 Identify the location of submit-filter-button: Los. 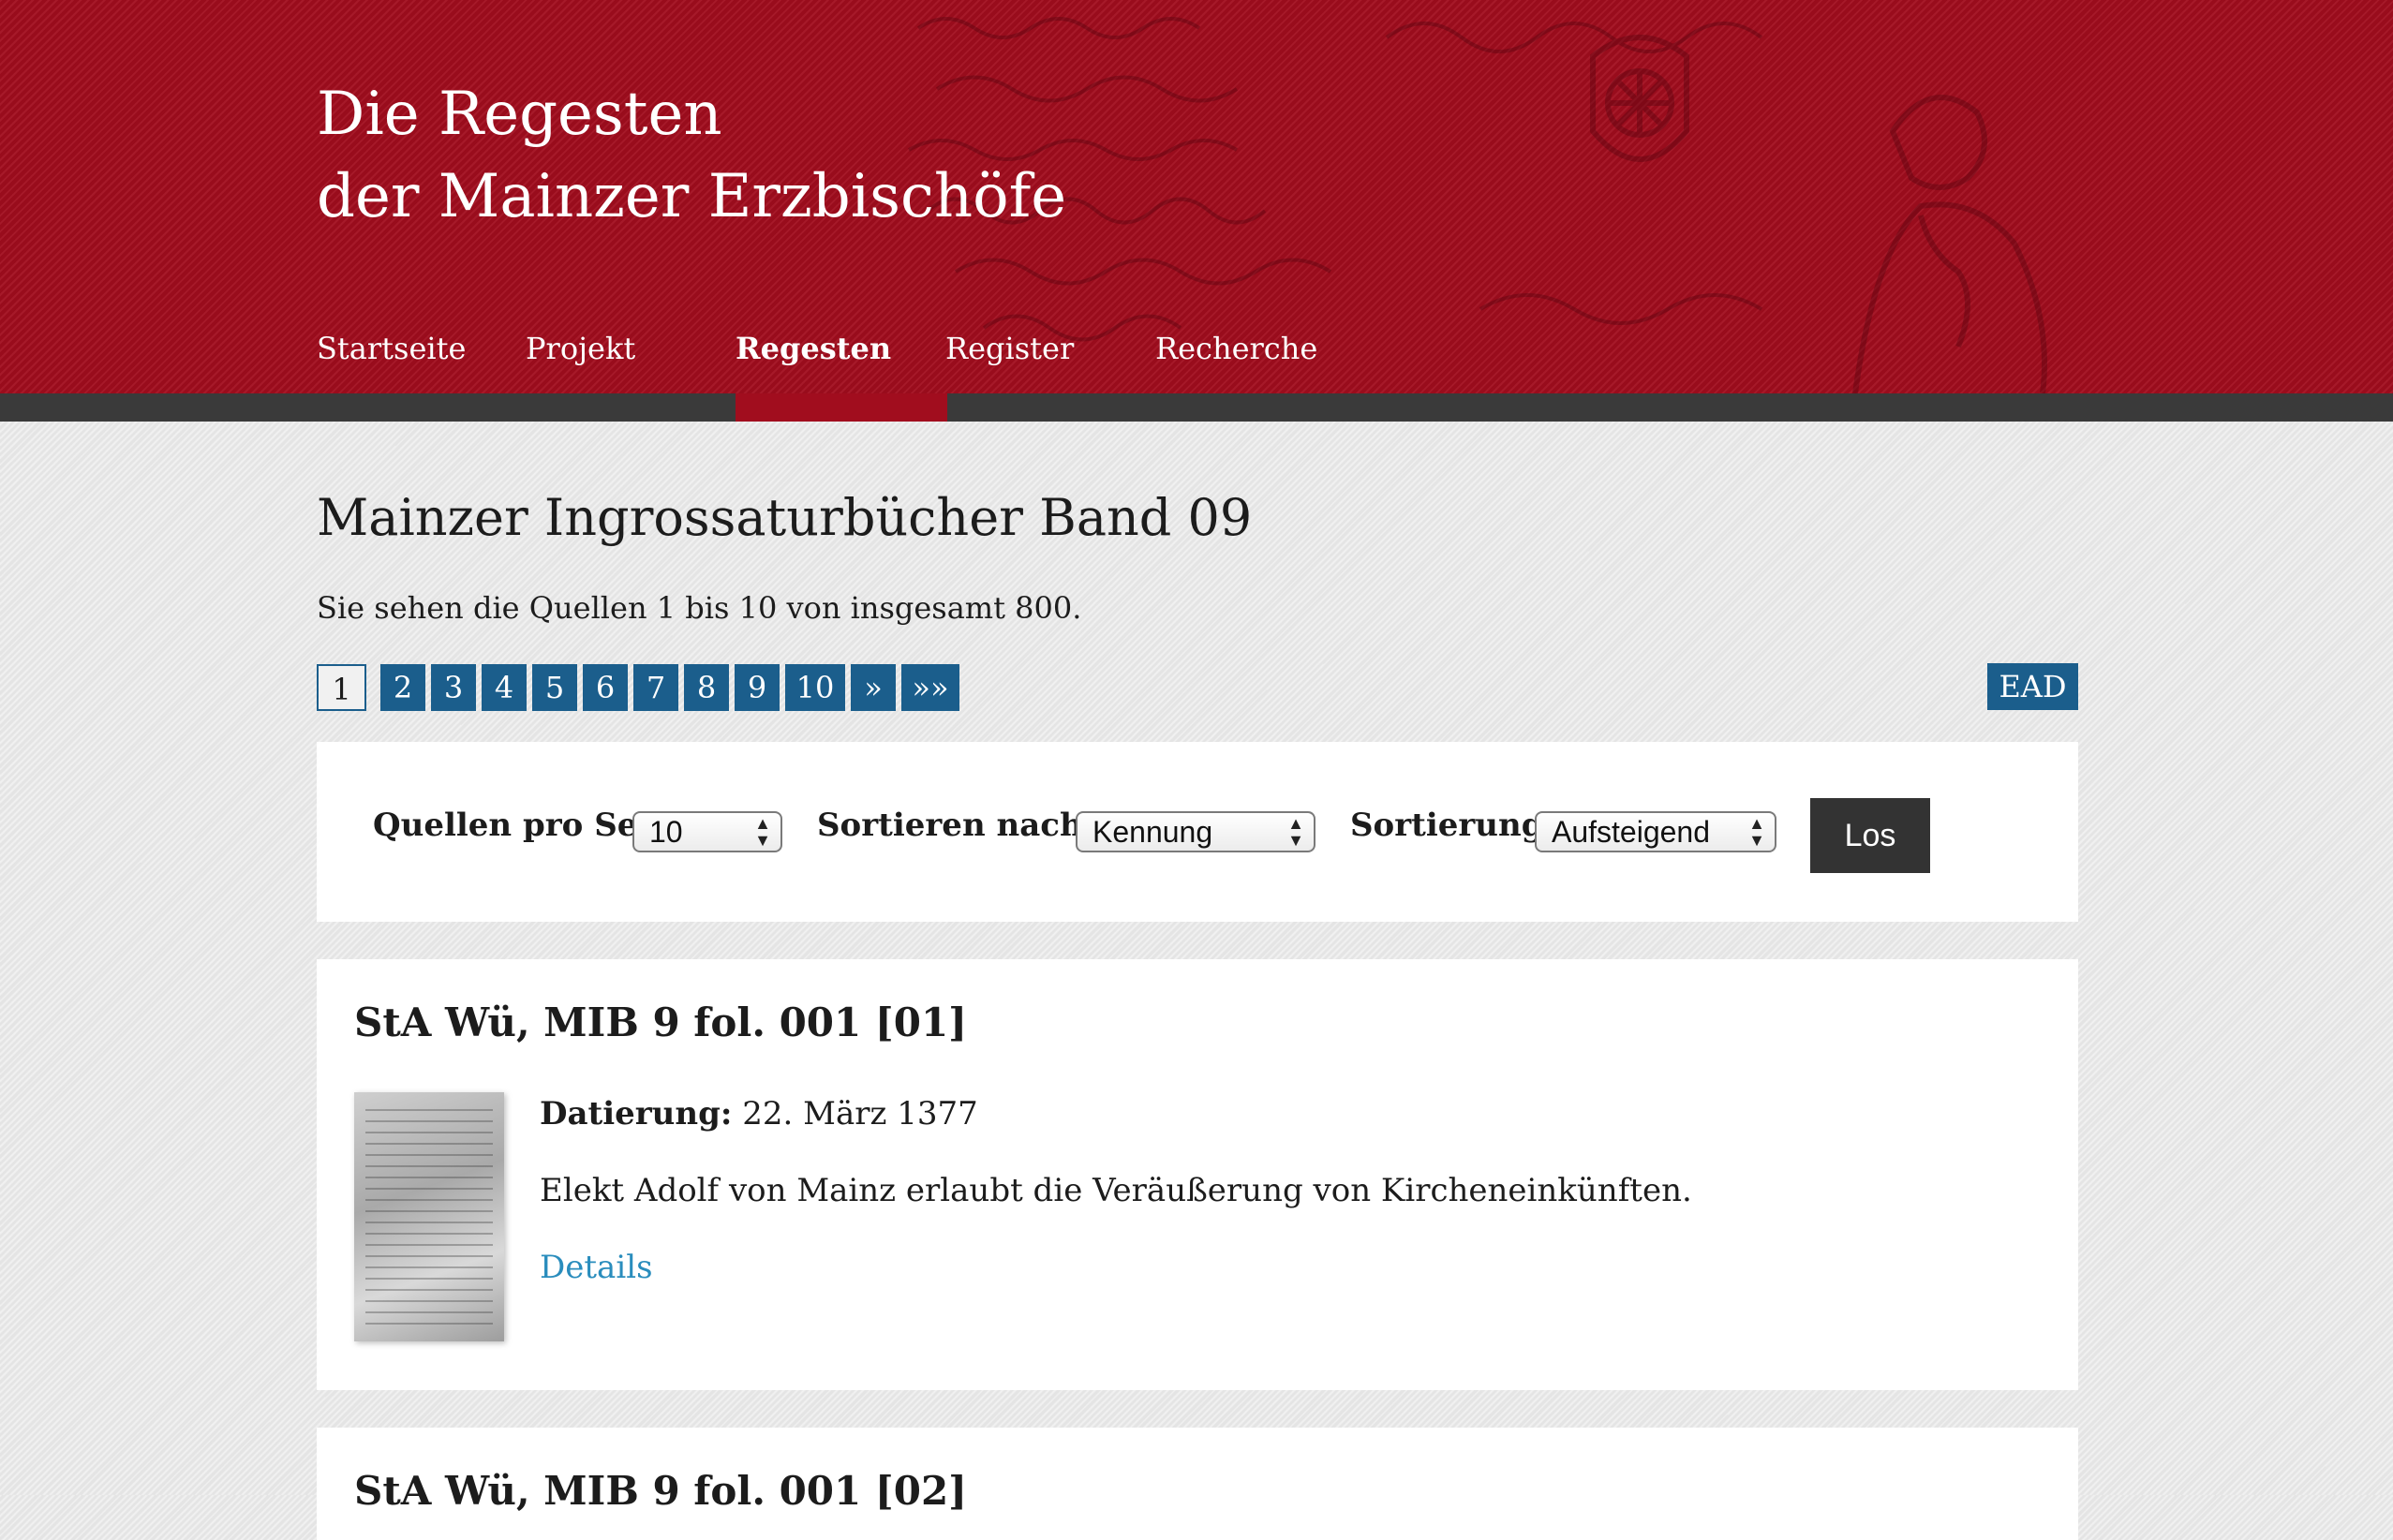
(1870, 835).